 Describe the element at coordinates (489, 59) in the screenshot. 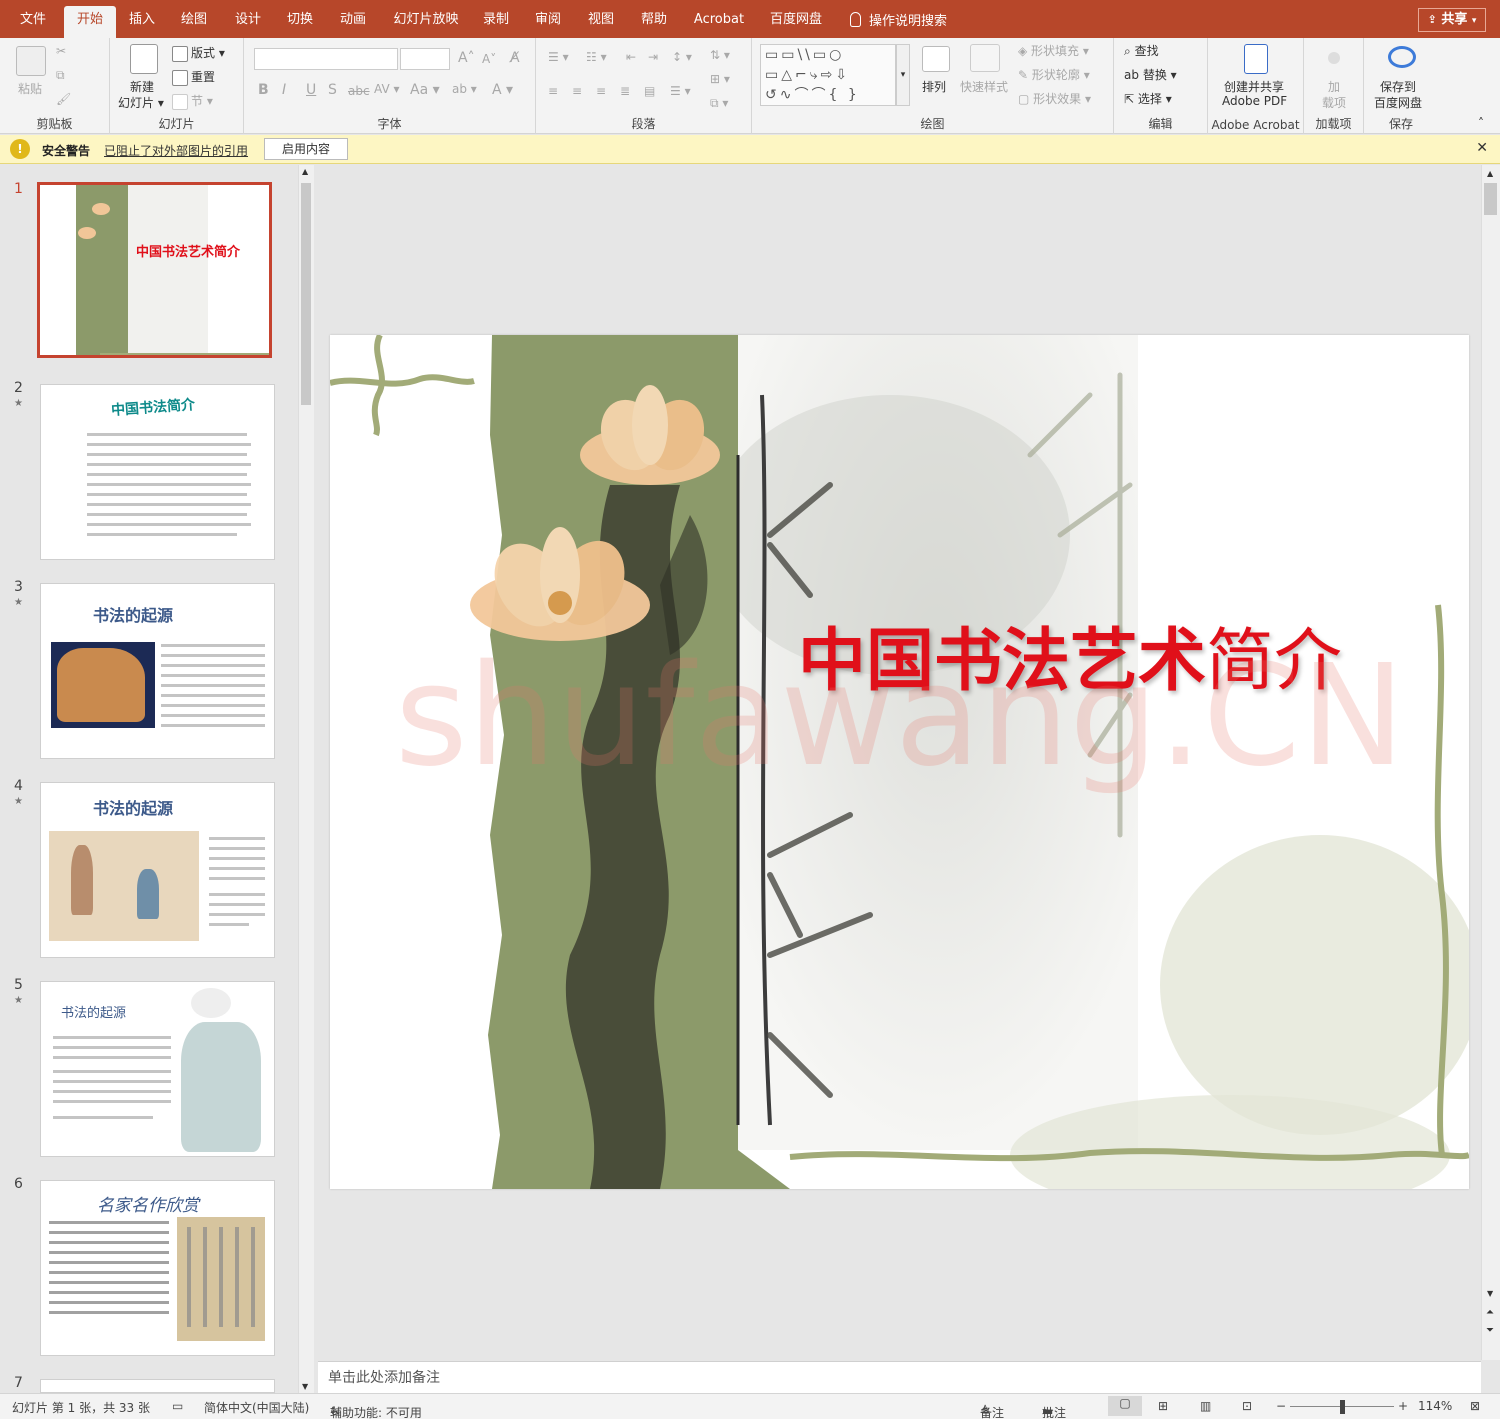

I see `shrink-font-icon: A˅` at that location.